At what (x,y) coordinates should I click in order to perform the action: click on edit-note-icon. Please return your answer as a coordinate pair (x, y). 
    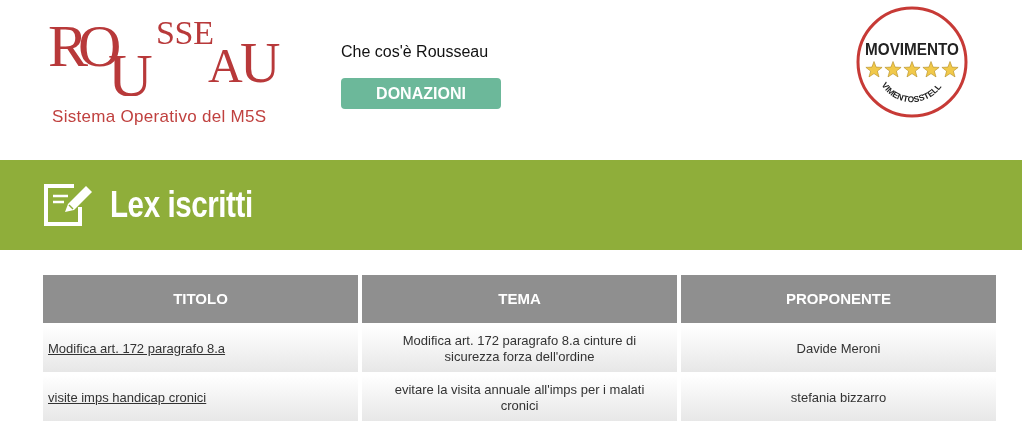
    Looking at the image, I should click on (69, 205).